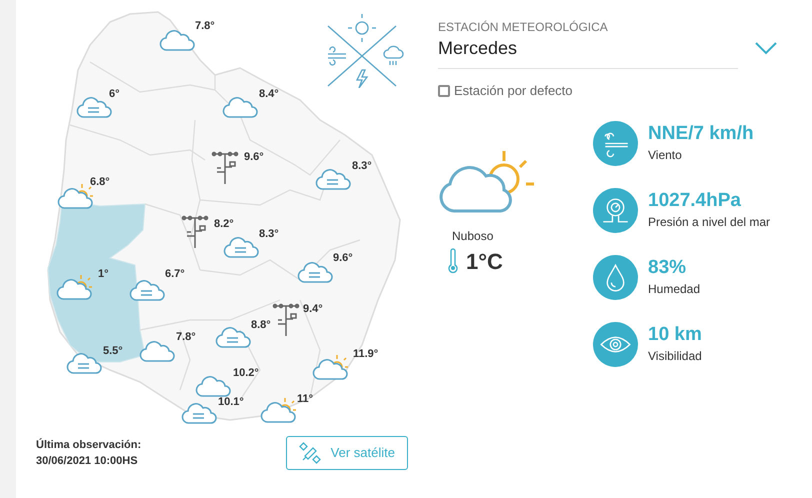 The image size is (812, 498). Describe the element at coordinates (615, 277) in the screenshot. I see `water-drop-icon` at that location.